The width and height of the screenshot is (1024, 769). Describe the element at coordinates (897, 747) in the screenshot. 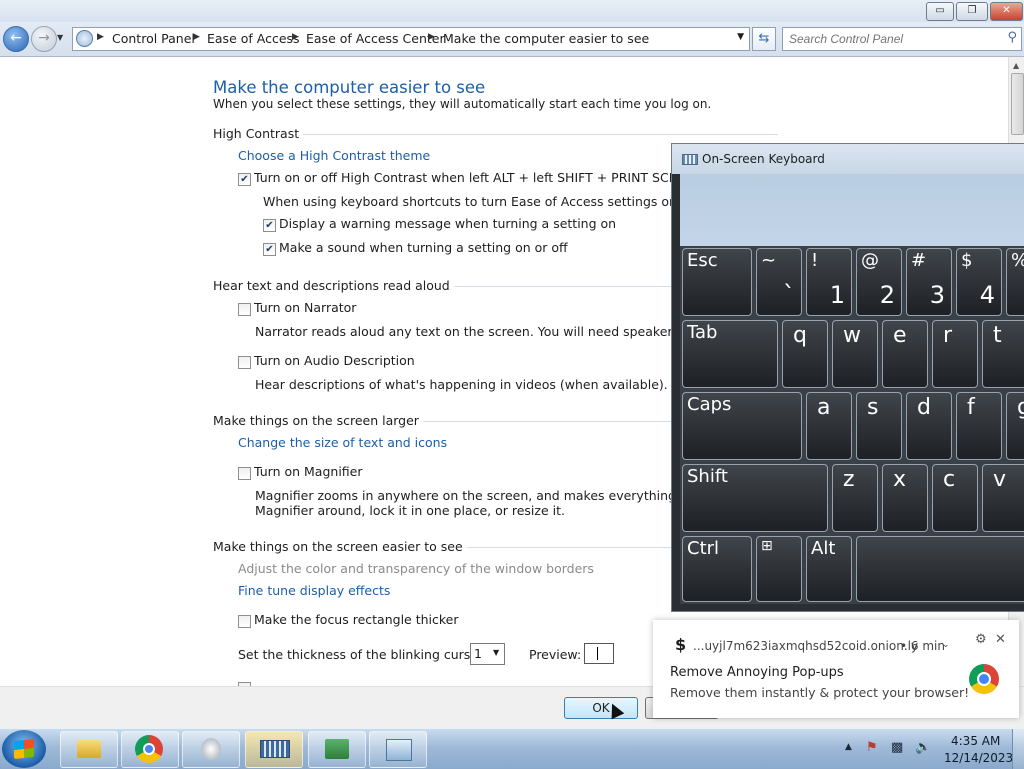

I see `network-icon: ▩` at that location.